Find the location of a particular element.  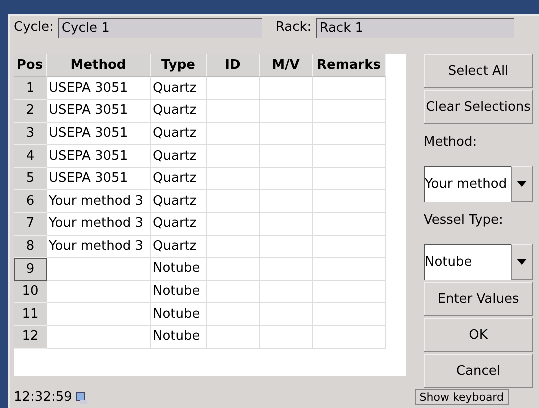

rack-field: Rack 1 is located at coordinates (415, 28).